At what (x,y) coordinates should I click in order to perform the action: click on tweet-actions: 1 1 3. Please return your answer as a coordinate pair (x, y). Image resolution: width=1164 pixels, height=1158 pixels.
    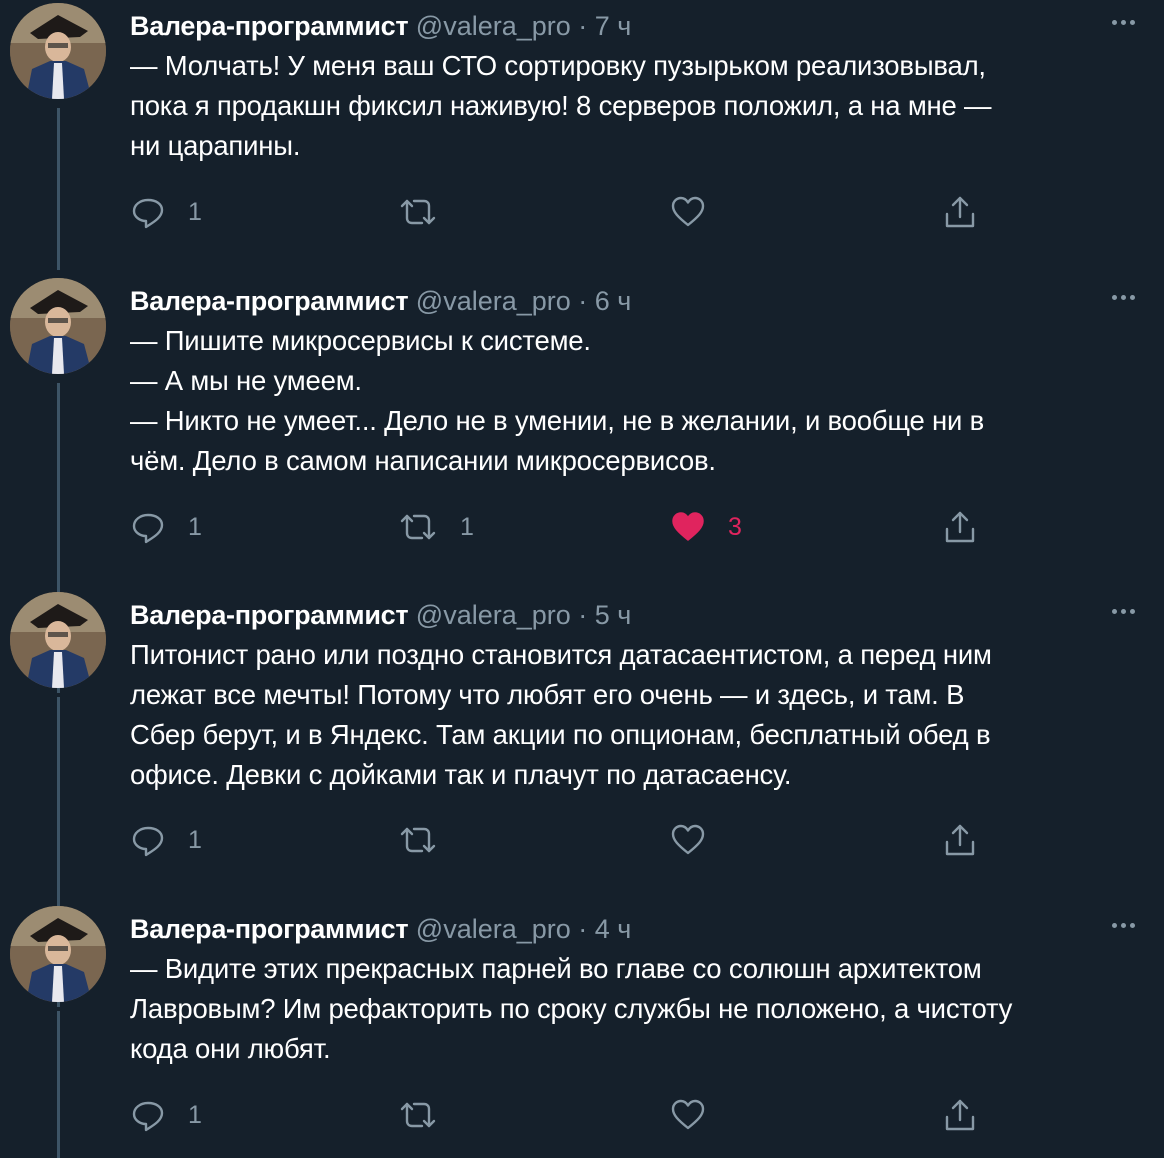
    Looking at the image, I should click on (635, 527).